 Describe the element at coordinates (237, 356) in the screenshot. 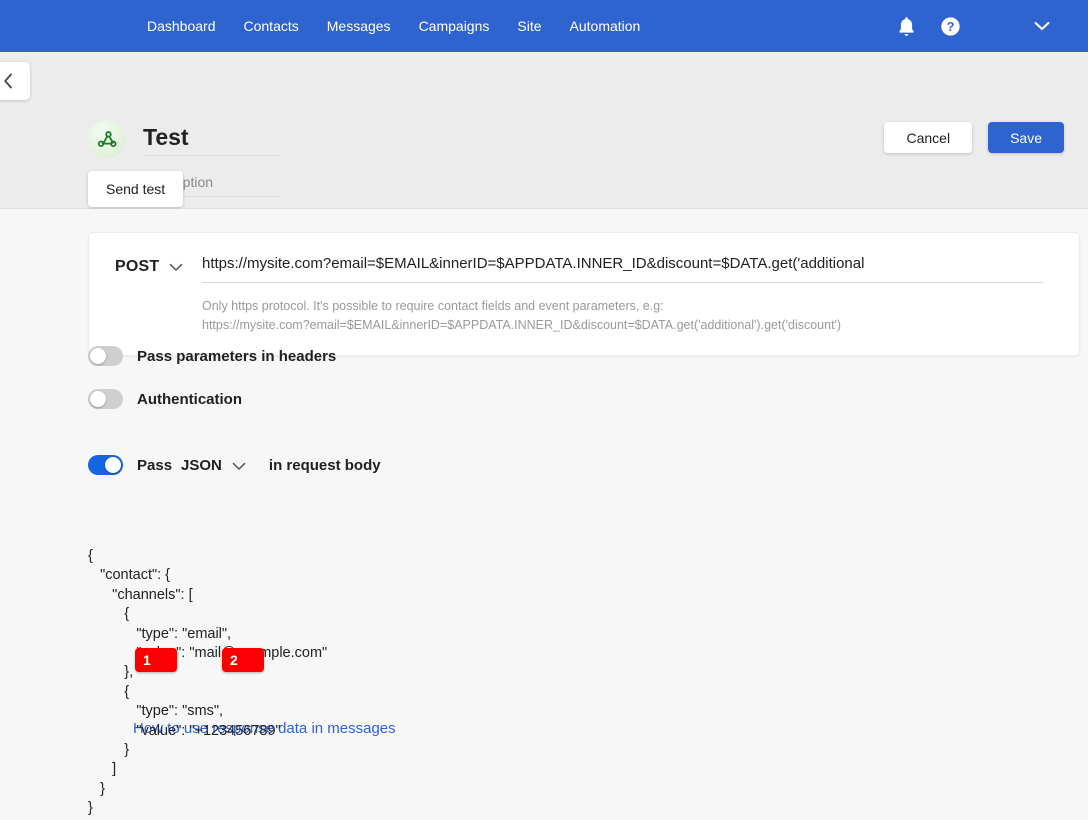

I see `pass-headers-label: Pass parameters in headers` at that location.